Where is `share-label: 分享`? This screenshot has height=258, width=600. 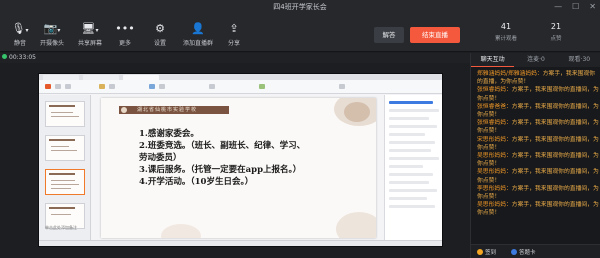
share-label: 分享 is located at coordinates (233, 43).